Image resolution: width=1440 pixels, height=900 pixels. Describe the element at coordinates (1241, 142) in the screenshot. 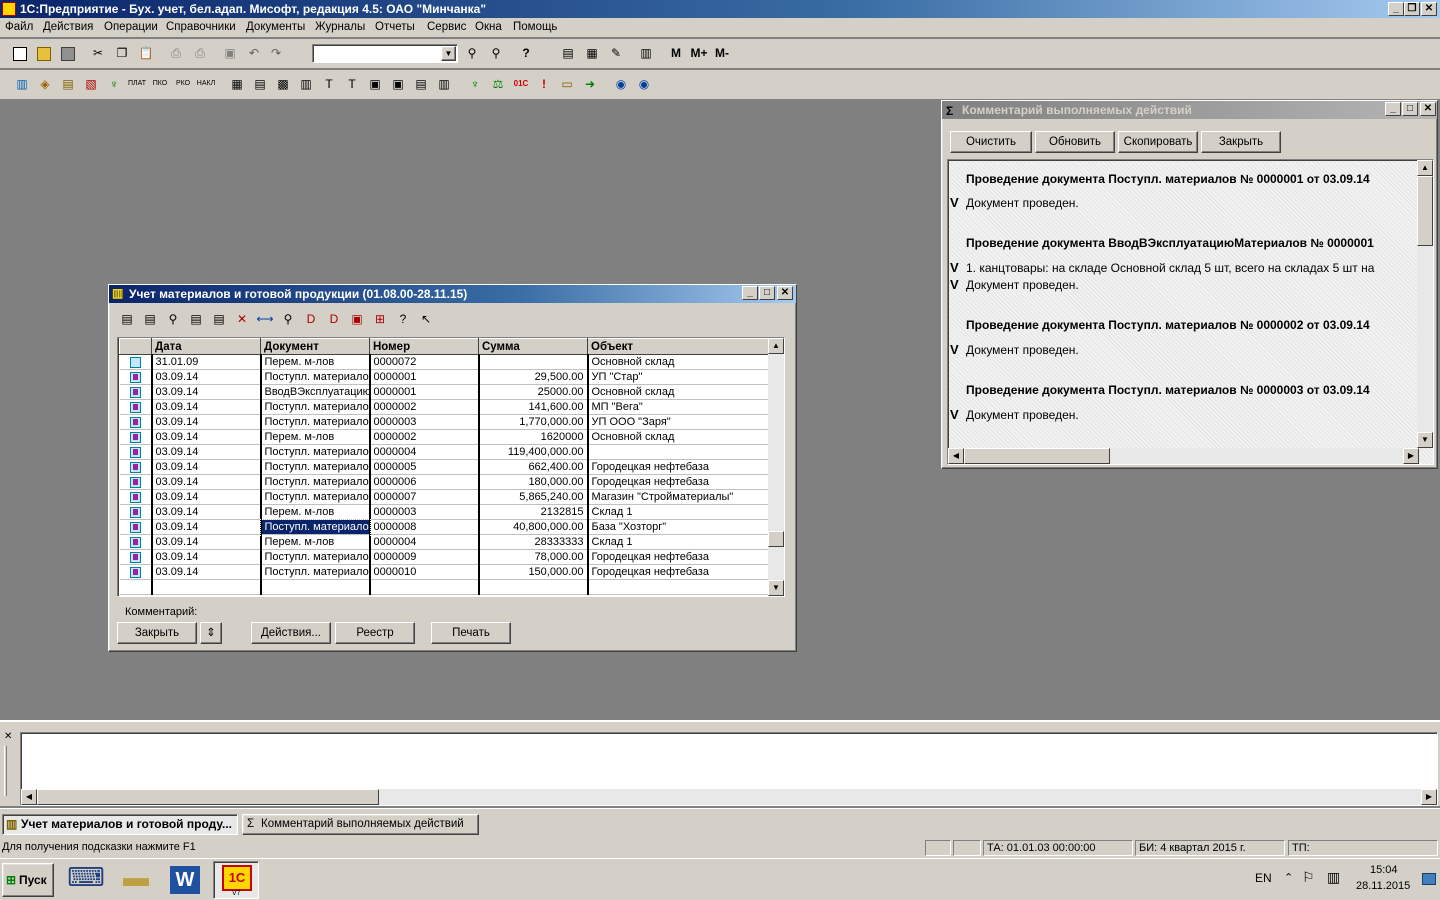

I see `log-close-btn: Закрыть` at that location.